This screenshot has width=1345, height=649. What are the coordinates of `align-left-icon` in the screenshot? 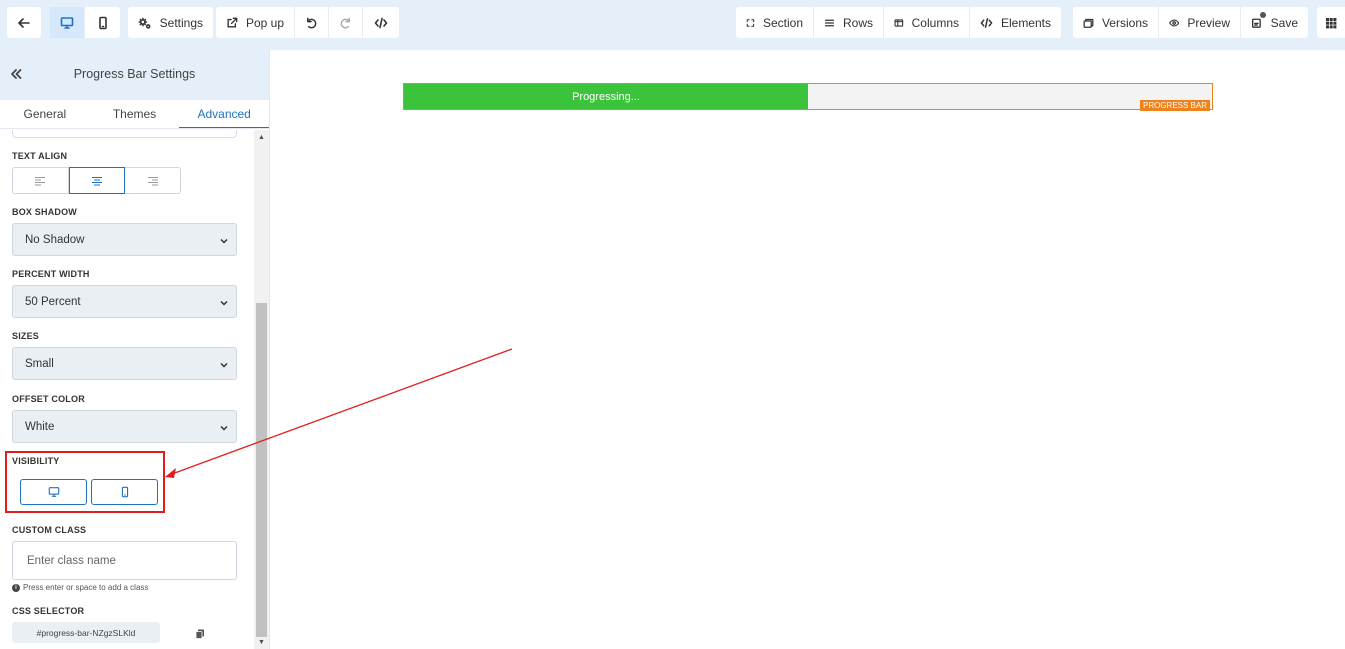 It's located at (40, 180).